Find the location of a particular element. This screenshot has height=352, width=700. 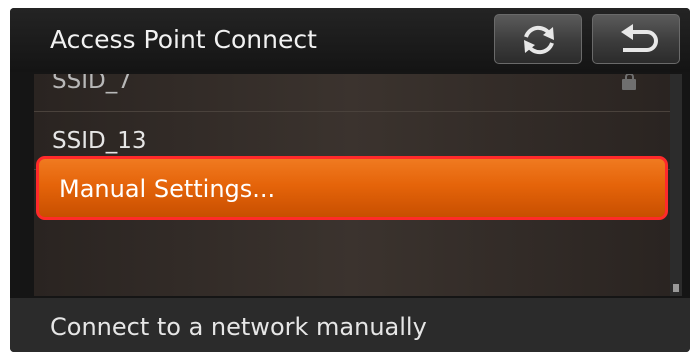

hint-bar: Connect to a network manually is located at coordinates (350, 325).